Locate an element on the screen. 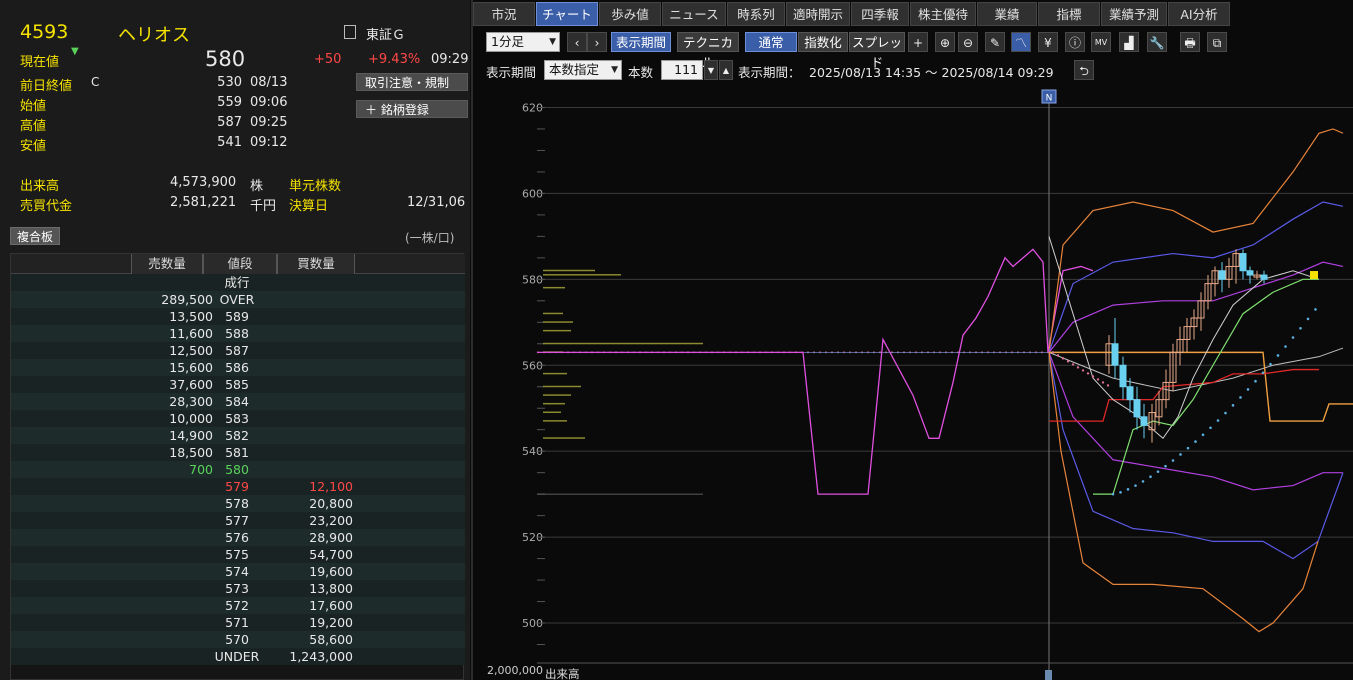 The width and height of the screenshot is (1353, 680). order-book-row: UNDER 1,243,000 is located at coordinates (238, 656).